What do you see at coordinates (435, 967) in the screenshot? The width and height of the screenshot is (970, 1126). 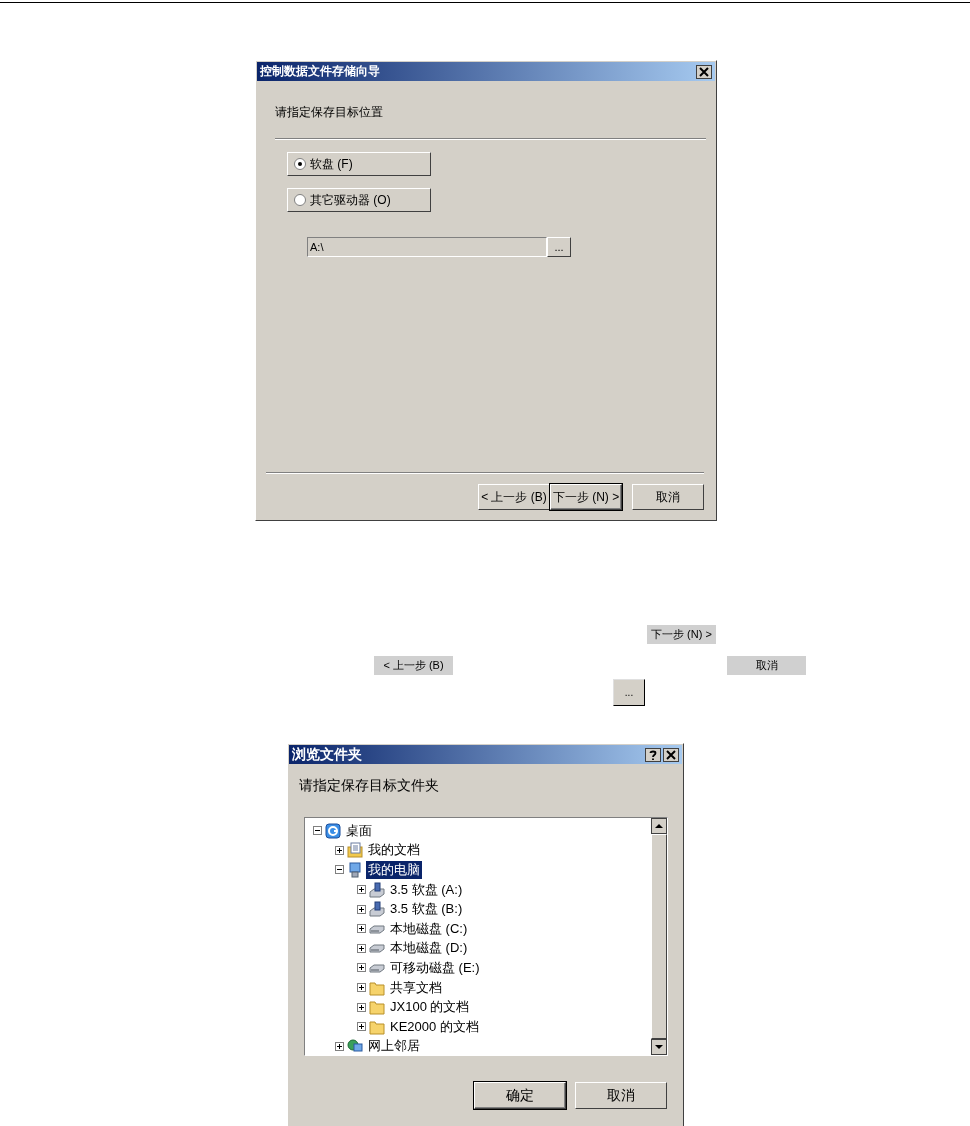 I see `tree-item: 可移动磁盘 (E:)` at bounding box center [435, 967].